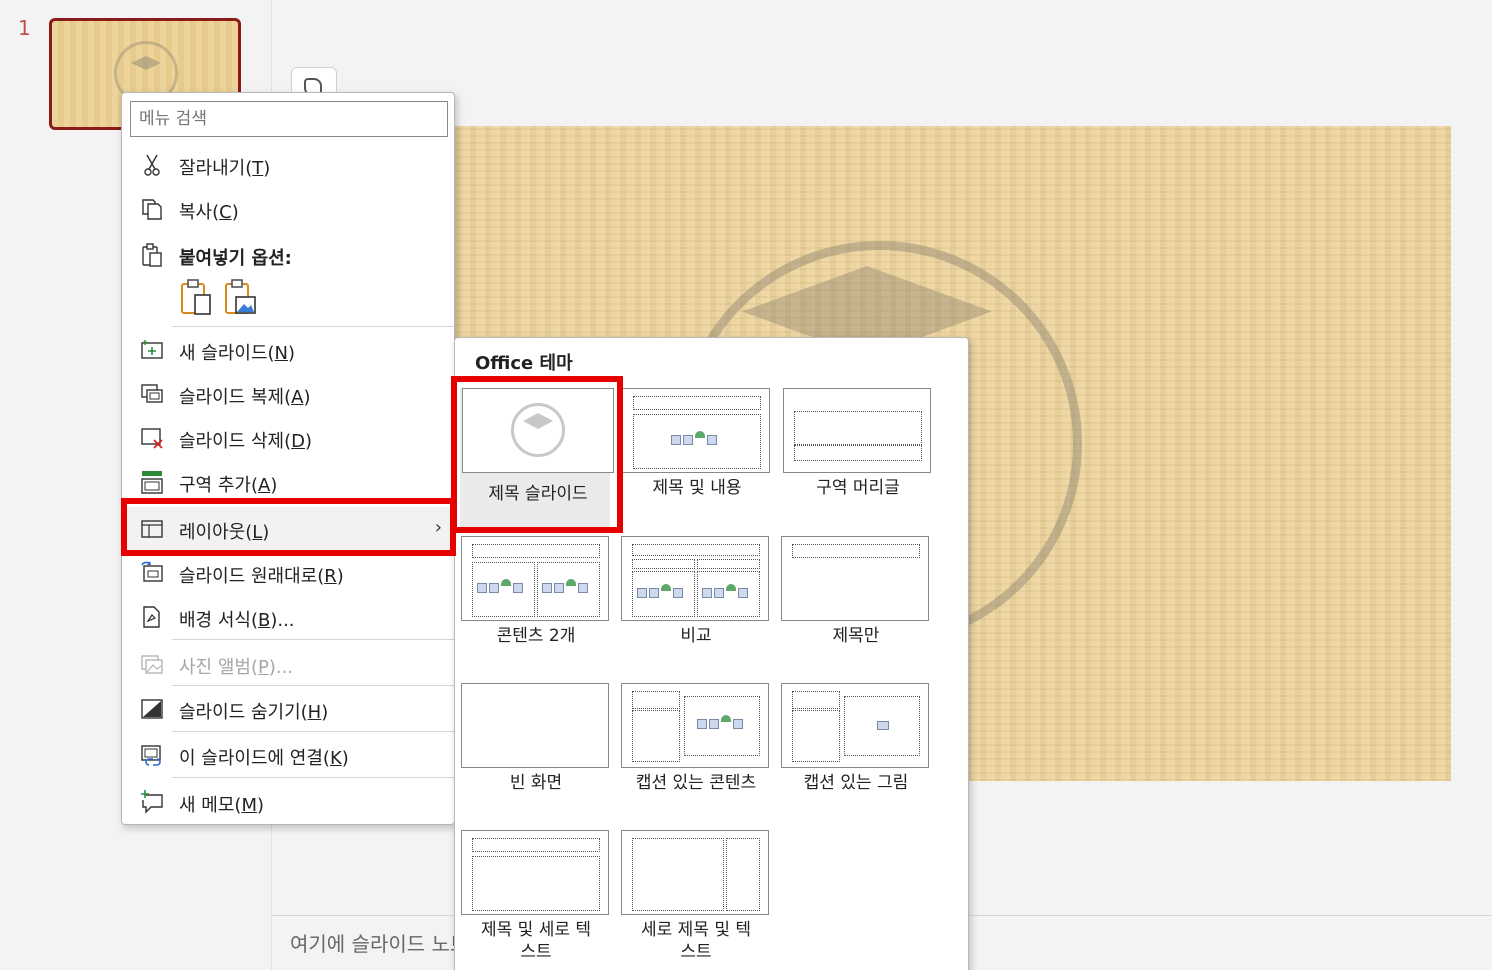 The image size is (1492, 970). I want to click on menu-item-duplicate-slide: 슬라이드 복제(A), so click(288, 394).